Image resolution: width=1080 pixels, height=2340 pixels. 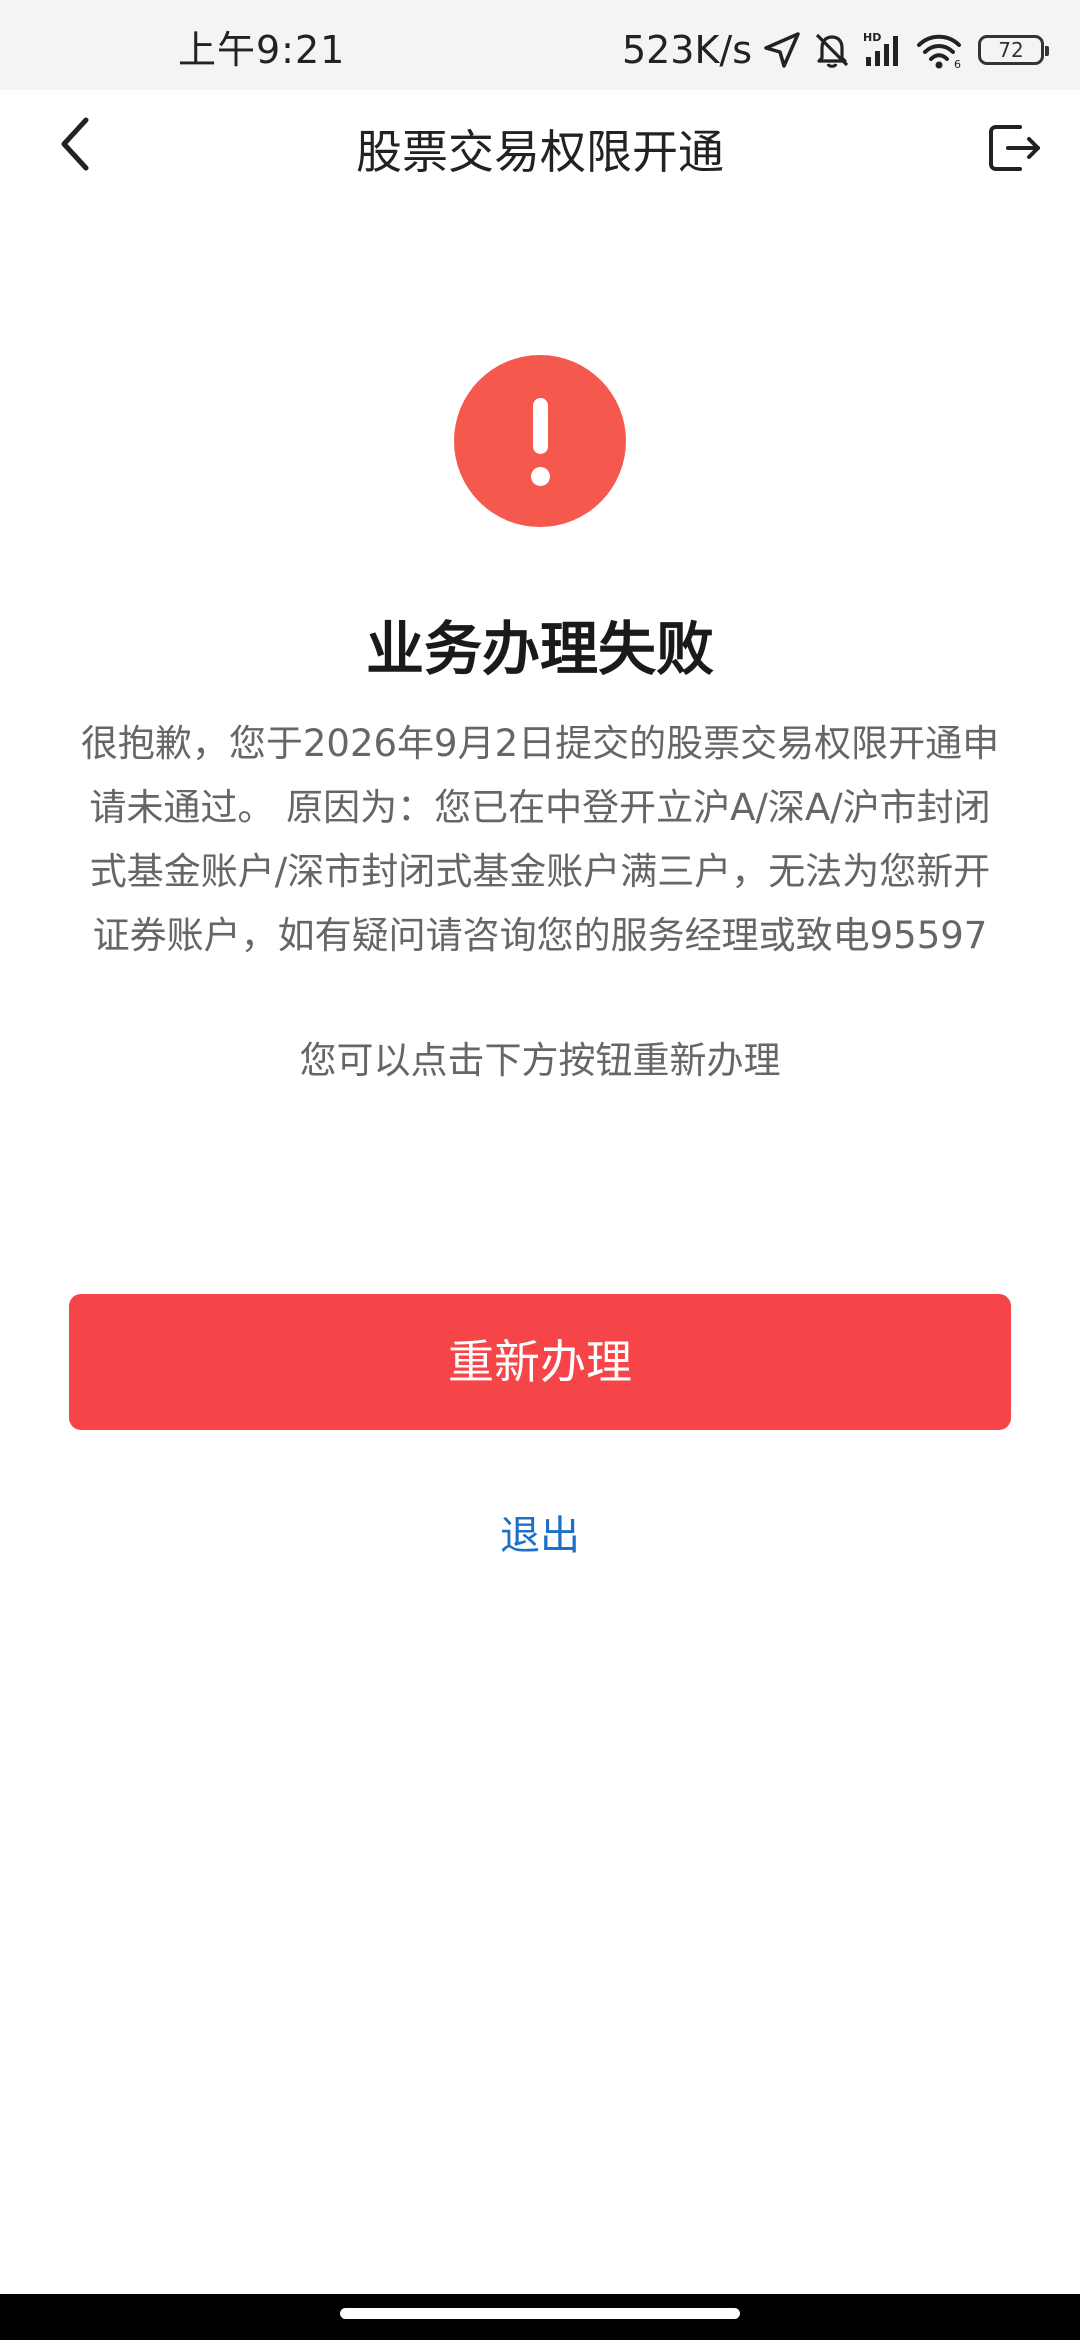 I want to click on status-icons: 523K/s HD 6 72, so click(x=835, y=50).